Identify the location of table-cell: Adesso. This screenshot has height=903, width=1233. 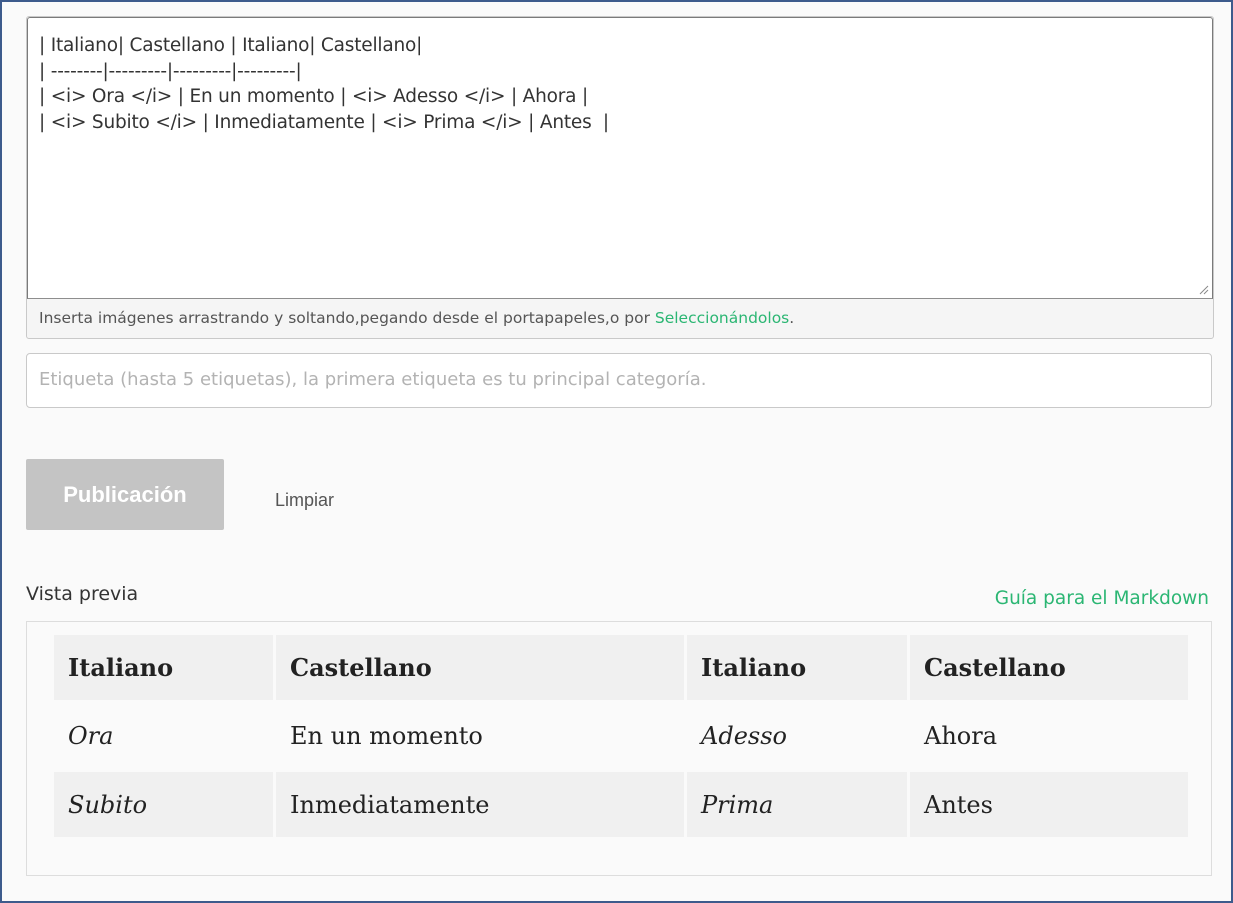
(797, 736).